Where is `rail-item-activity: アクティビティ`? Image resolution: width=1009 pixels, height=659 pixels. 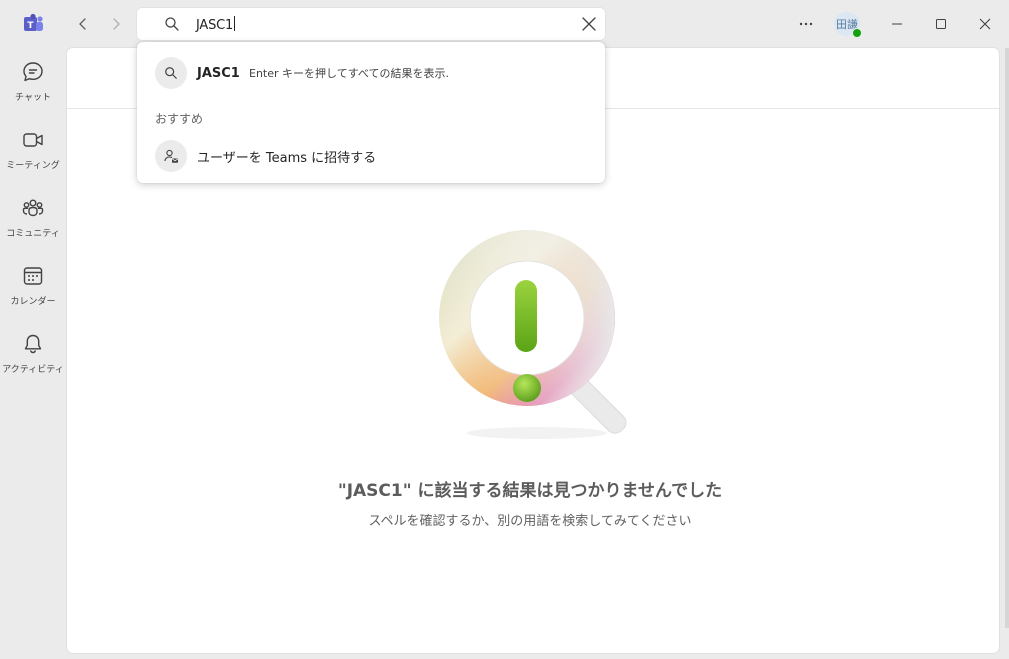
rail-item-activity: アクティビティ is located at coordinates (33, 362).